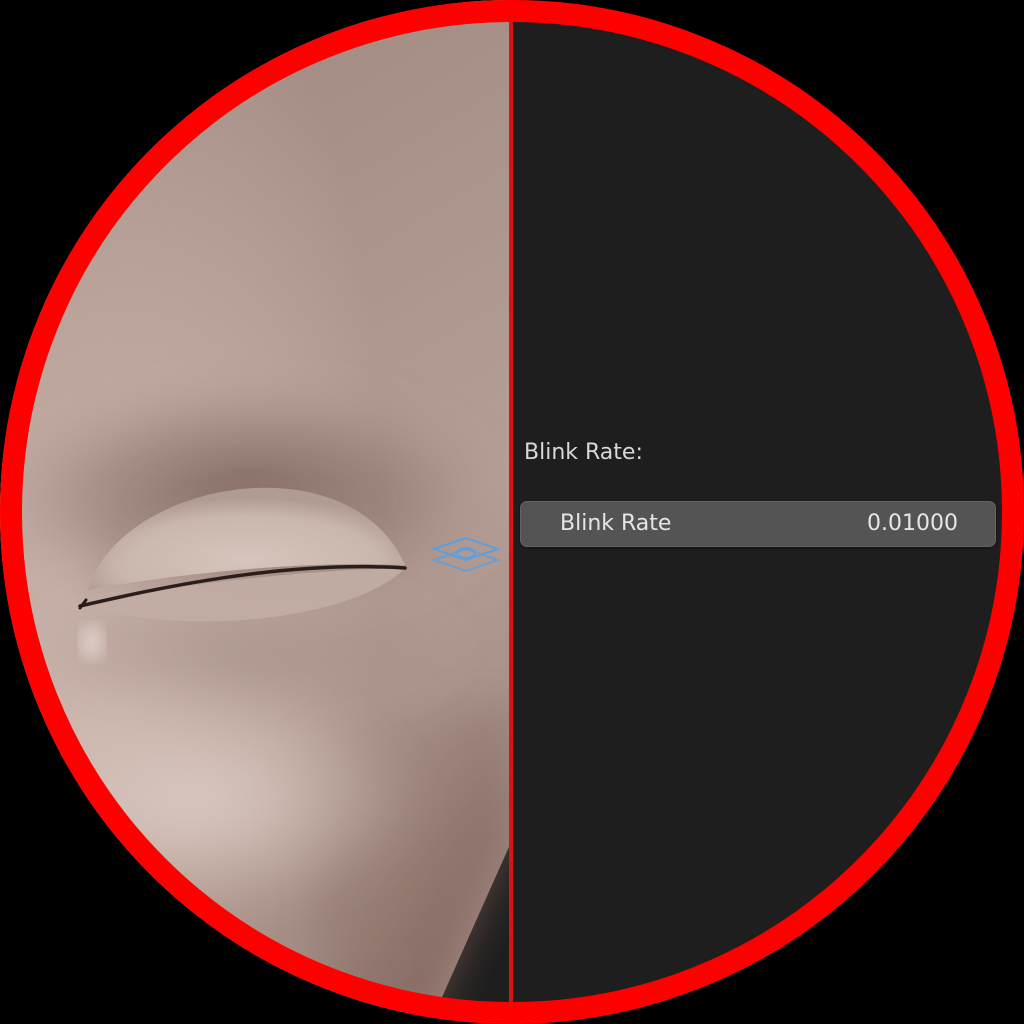 This screenshot has height=1024, width=1024. I want to click on area-divider, so click(511, 512).